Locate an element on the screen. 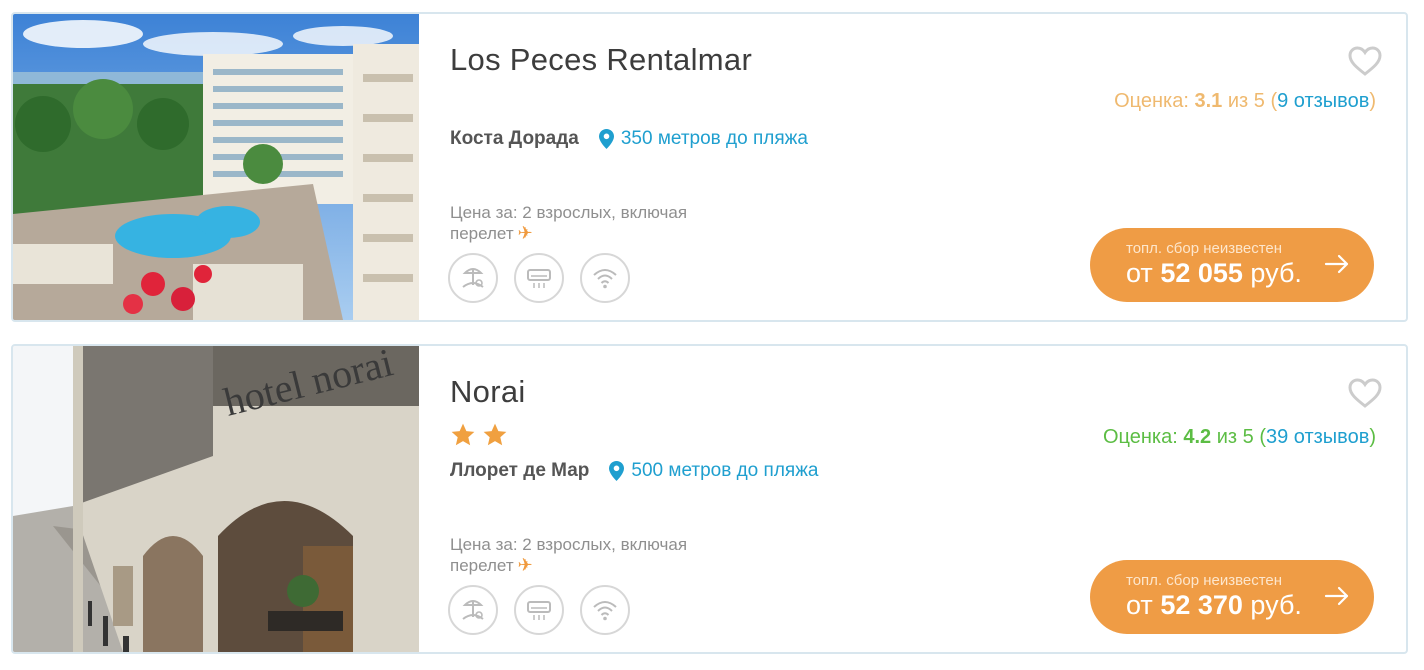 Image resolution: width=1424 pixels, height=670 pixels. hotel-photo-image is located at coordinates (216, 167).